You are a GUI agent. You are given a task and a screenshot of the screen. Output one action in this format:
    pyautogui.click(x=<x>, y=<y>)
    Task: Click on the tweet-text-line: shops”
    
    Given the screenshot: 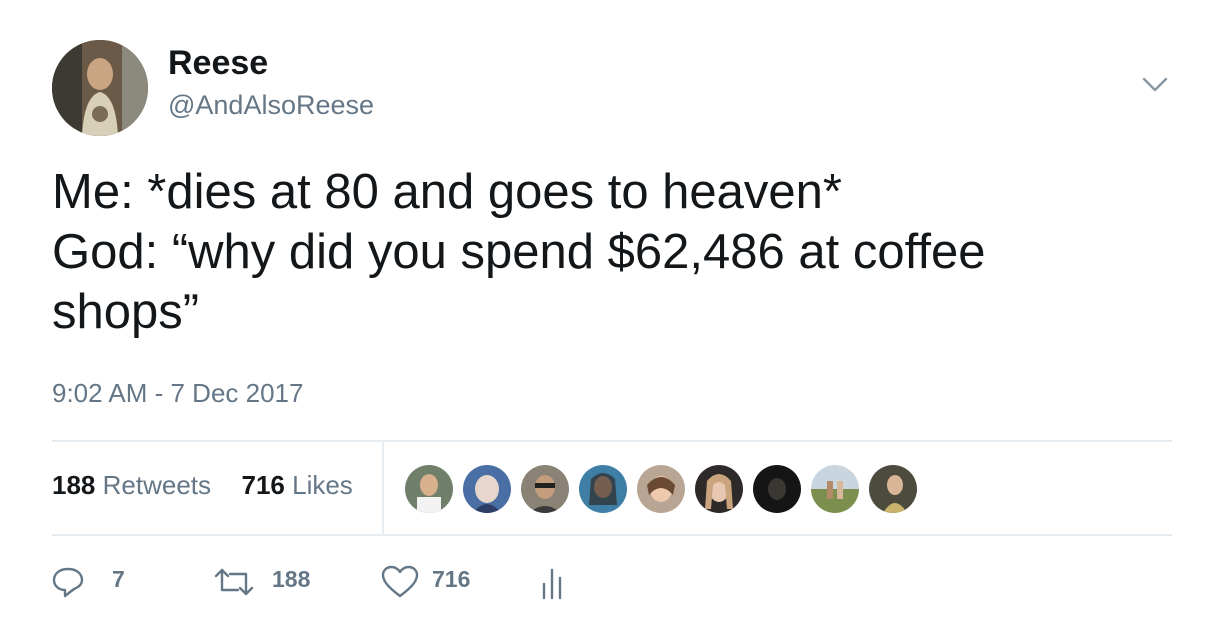 What is the action you would take?
    pyautogui.click(x=126, y=312)
    